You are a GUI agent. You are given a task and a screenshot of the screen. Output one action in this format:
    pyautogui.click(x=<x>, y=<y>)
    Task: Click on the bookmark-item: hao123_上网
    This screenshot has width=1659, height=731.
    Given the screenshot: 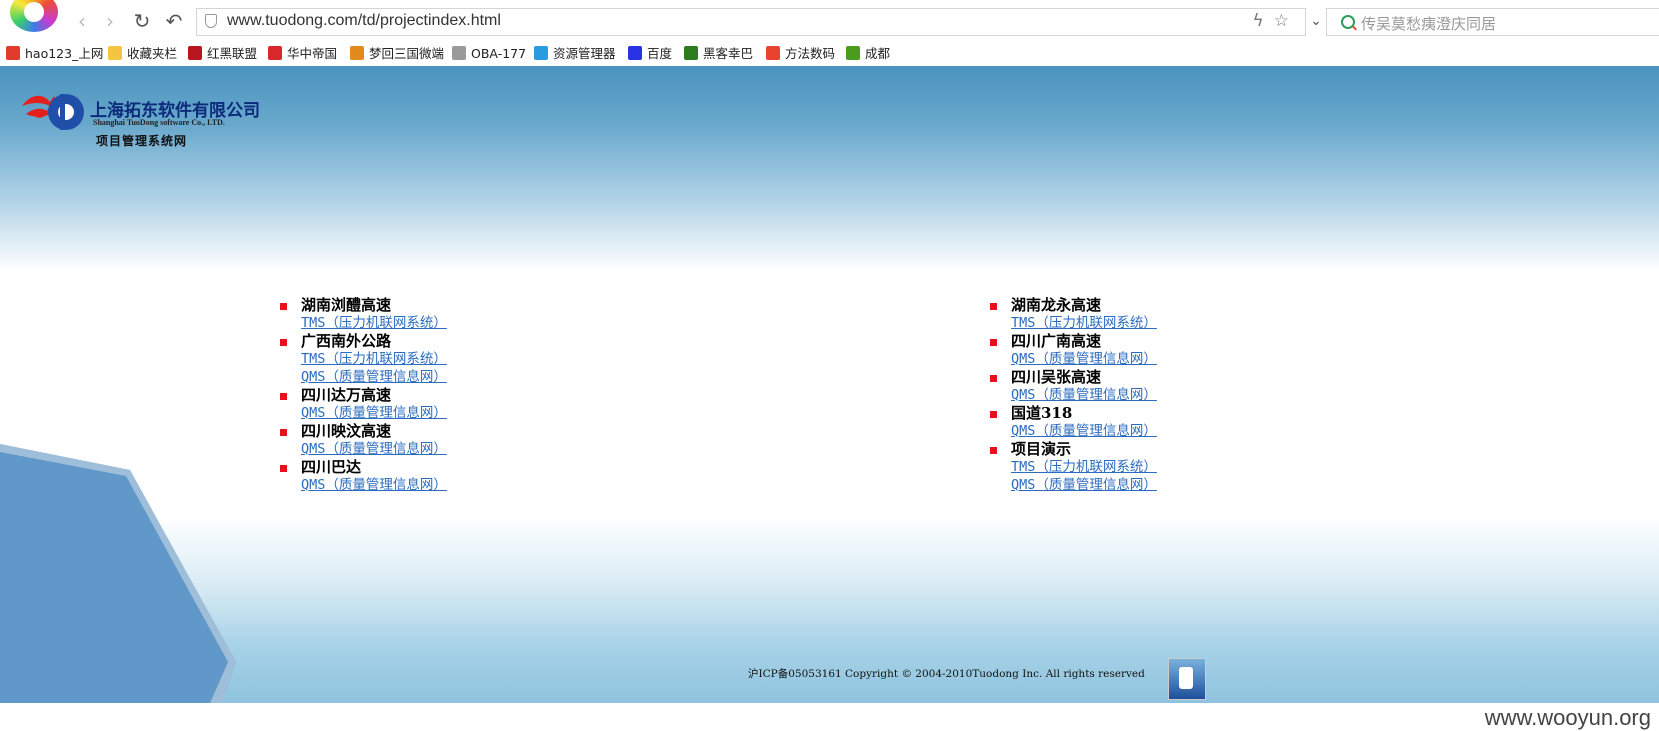 What is the action you would take?
    pyautogui.click(x=54, y=54)
    